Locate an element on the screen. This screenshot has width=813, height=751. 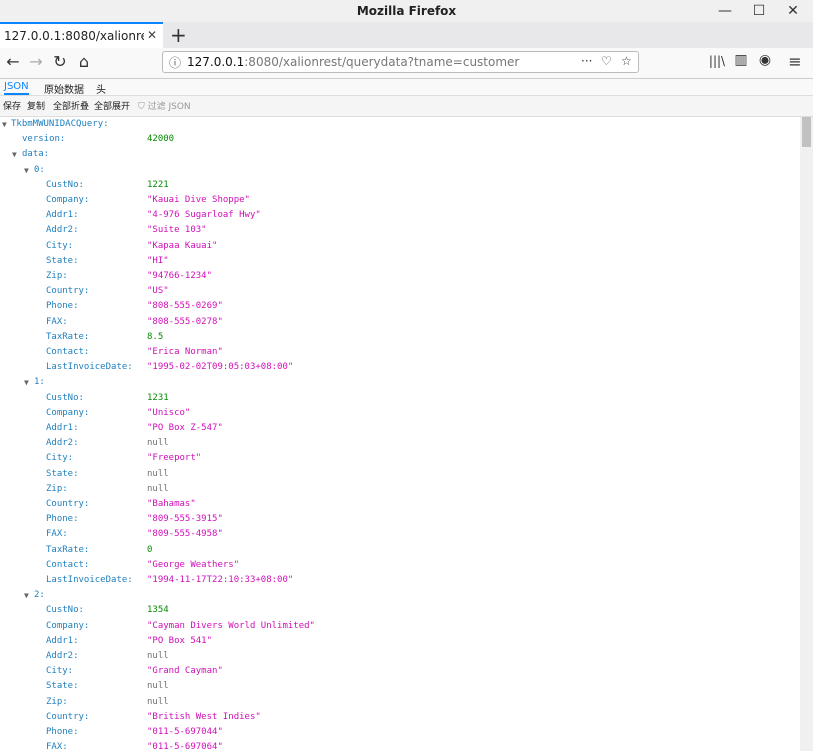
minimize-button: — is located at coordinates (725, 11).